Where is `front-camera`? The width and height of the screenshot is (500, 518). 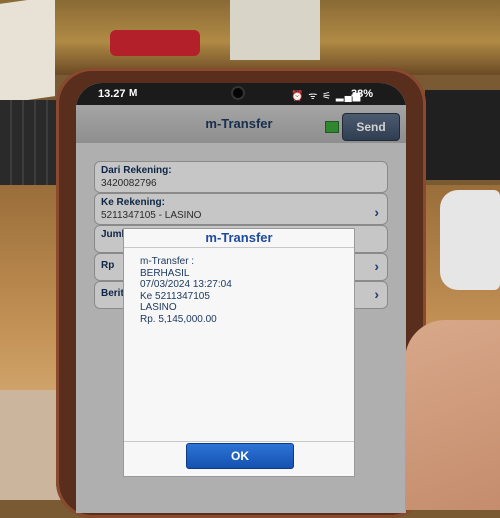
front-camera is located at coordinates (238, 93).